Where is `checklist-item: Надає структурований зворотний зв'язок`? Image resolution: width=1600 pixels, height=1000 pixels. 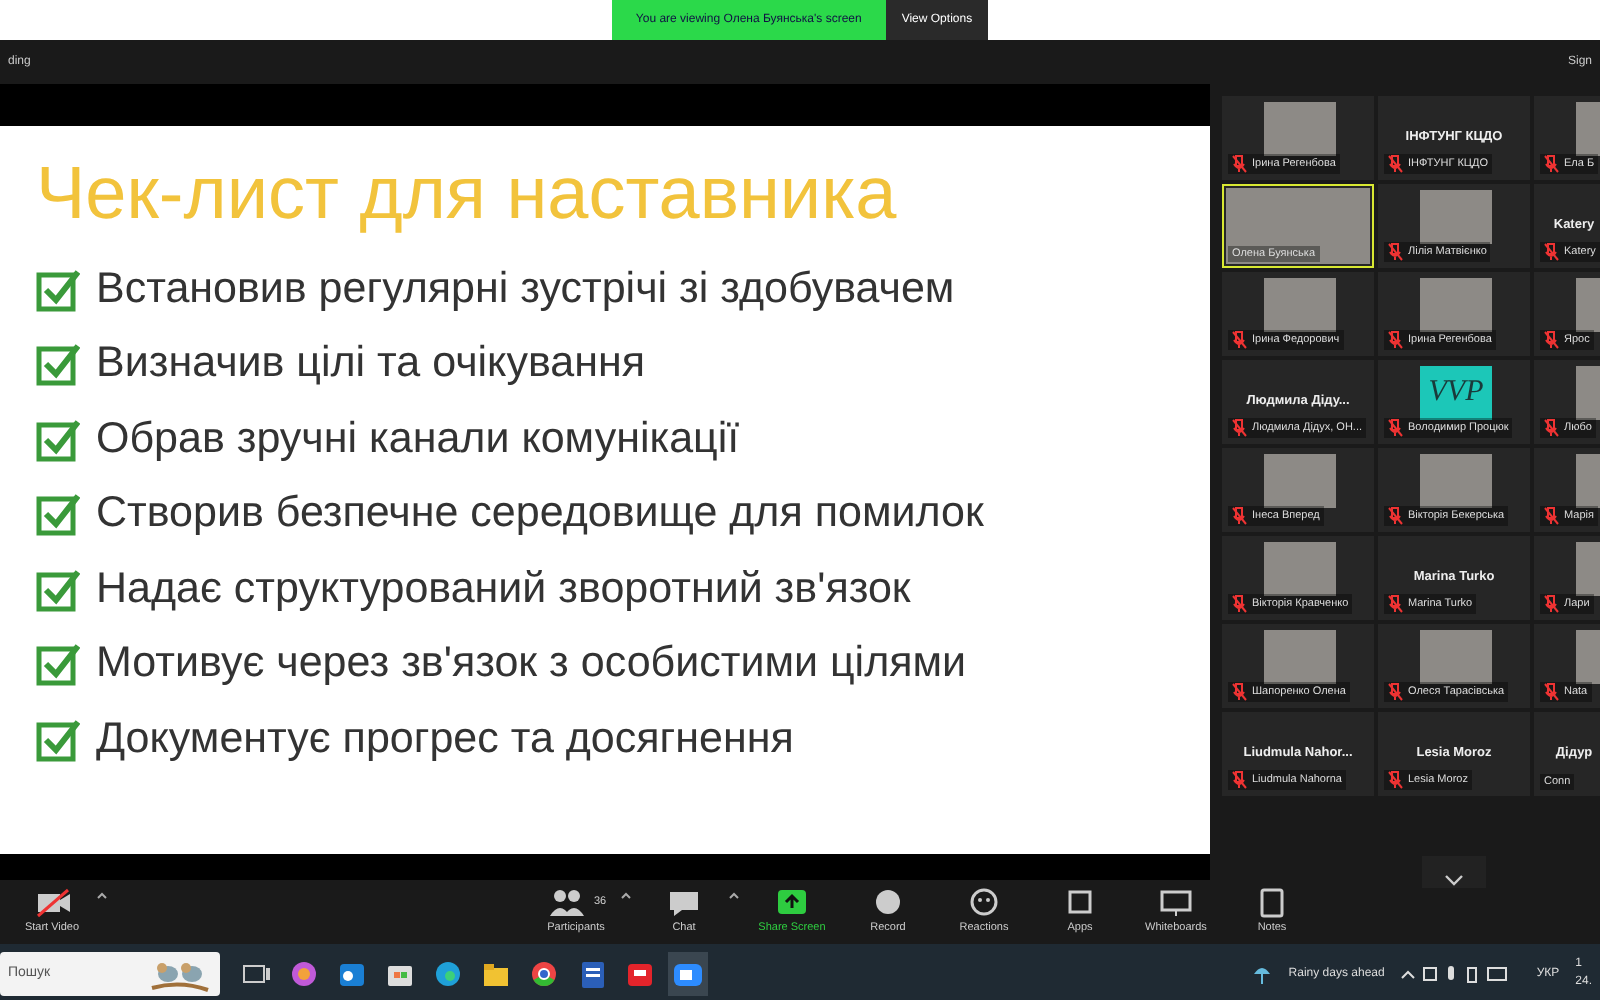
checklist-item: Надає структурований зворотний зв'язок is located at coordinates (503, 588).